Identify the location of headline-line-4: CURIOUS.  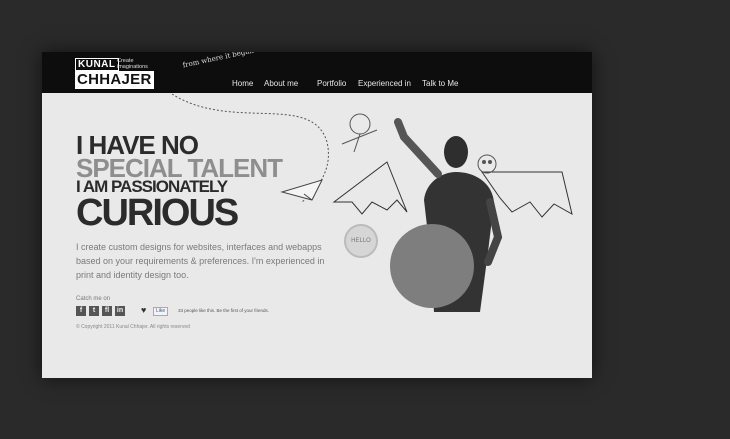
(157, 213).